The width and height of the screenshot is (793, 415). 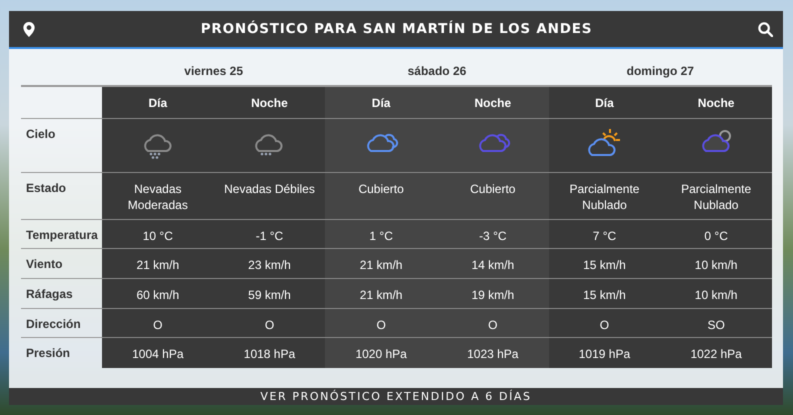 What do you see at coordinates (492, 353) in the screenshot?
I see `table-cell: 1023 hPa` at bounding box center [492, 353].